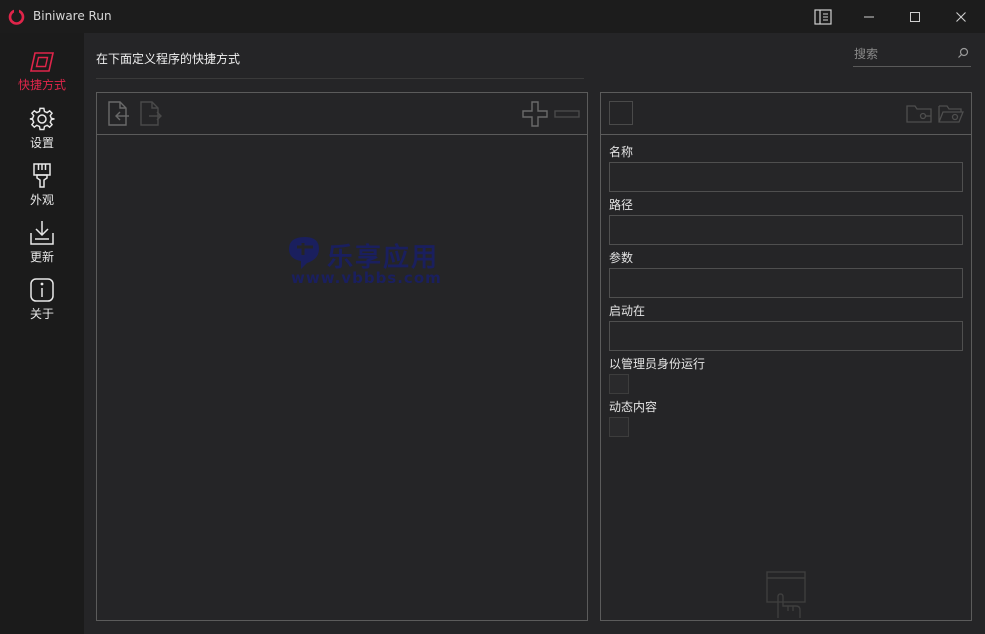  I want to click on browse-folder-icon, so click(951, 113).